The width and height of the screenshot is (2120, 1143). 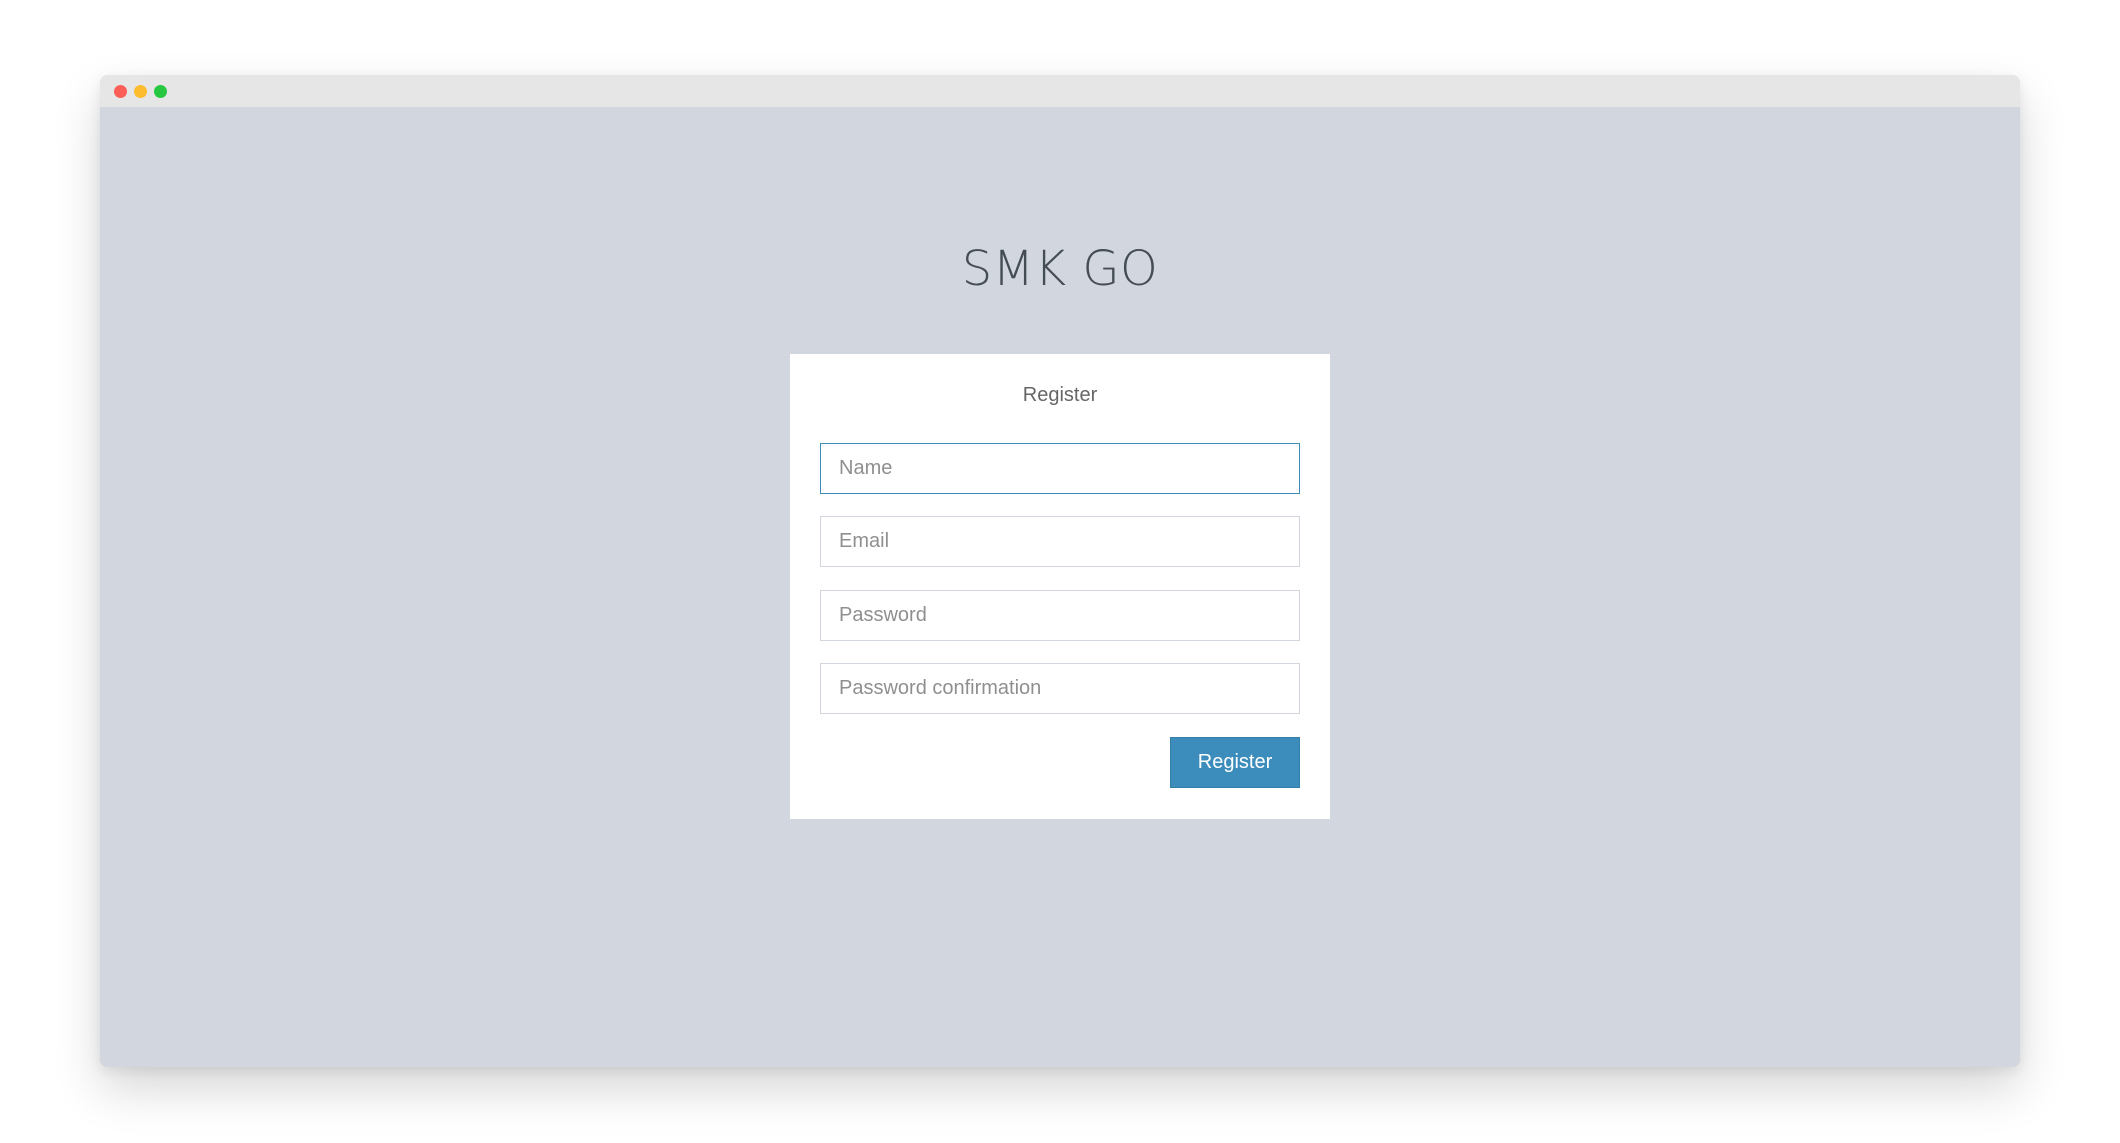 I want to click on register-button: Register, so click(x=1235, y=762).